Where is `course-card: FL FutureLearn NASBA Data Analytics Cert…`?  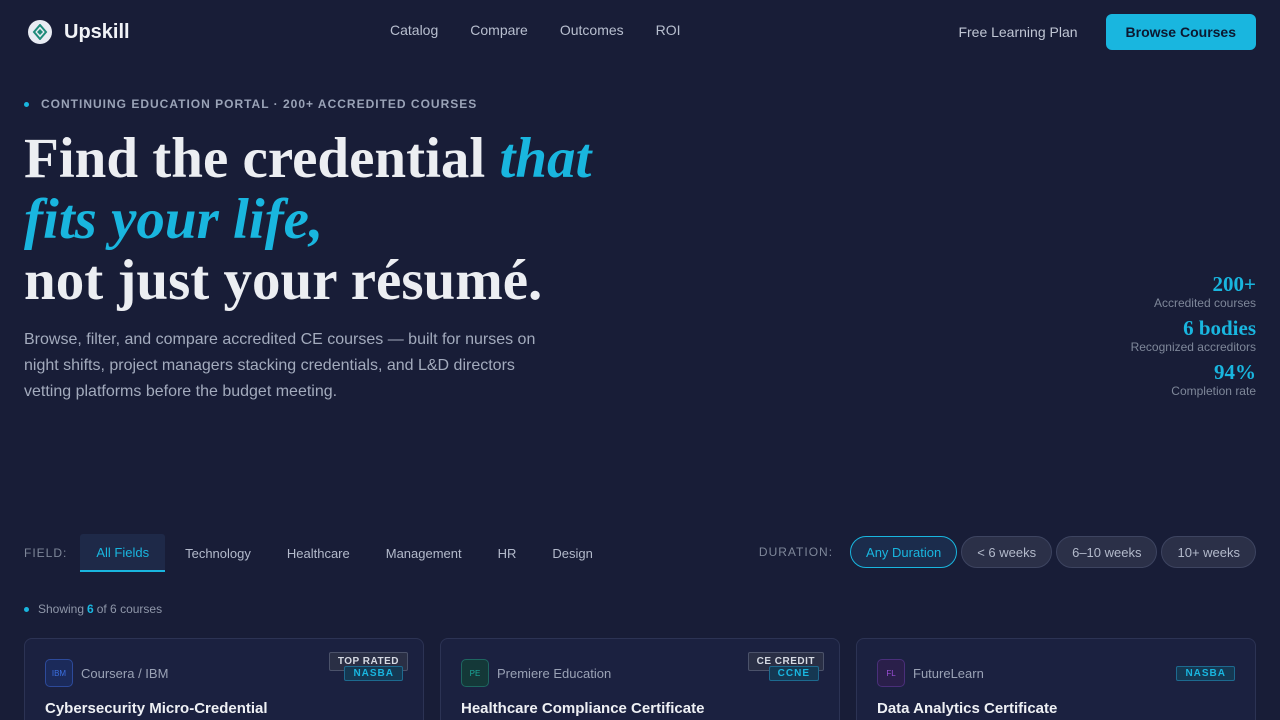
course-card: FL FutureLearn NASBA Data Analytics Cert… is located at coordinates (1056, 679).